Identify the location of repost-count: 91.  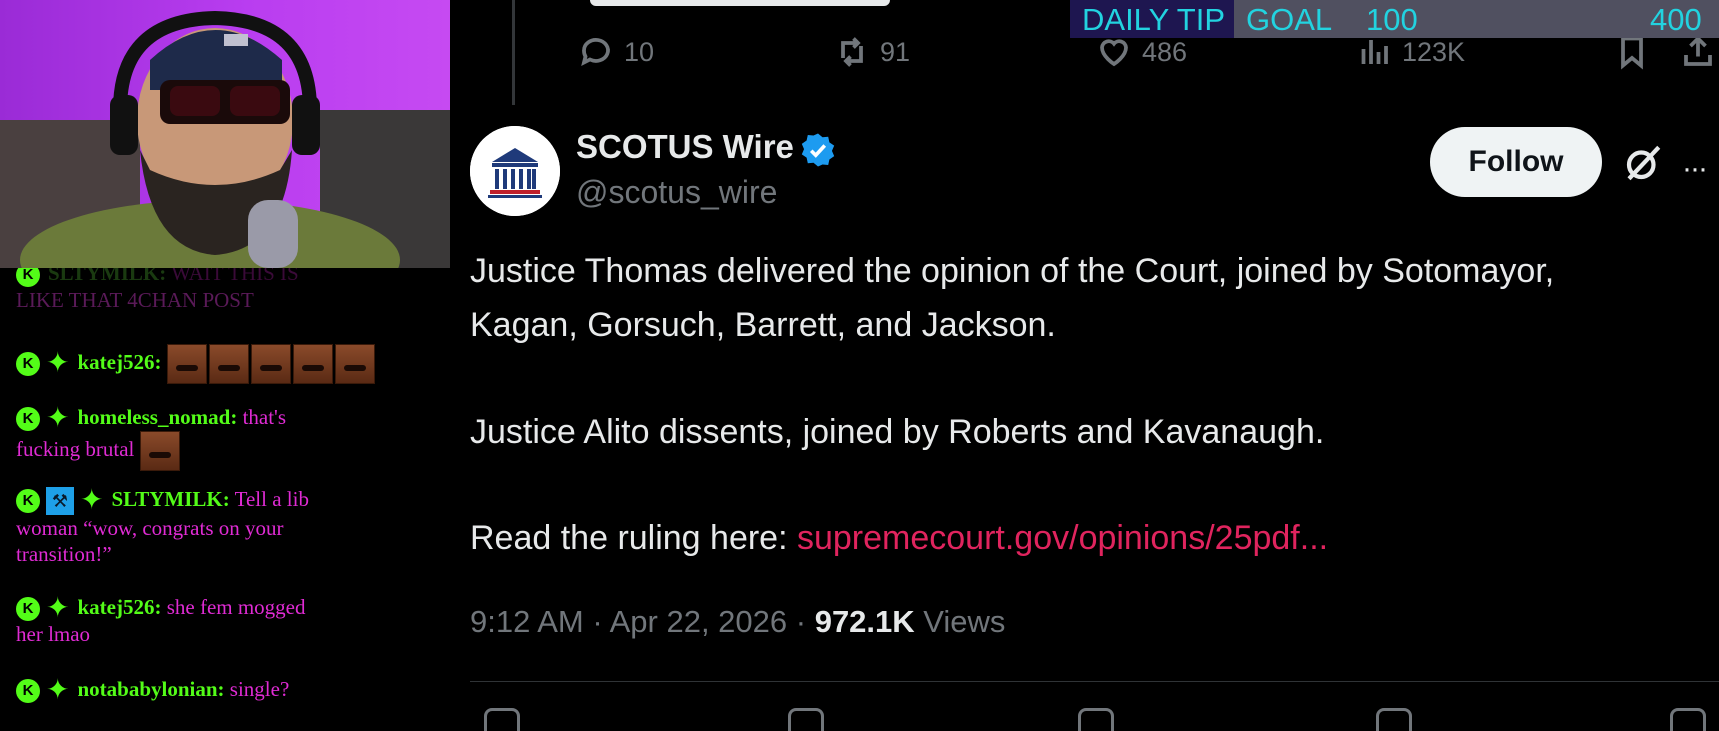
(895, 51).